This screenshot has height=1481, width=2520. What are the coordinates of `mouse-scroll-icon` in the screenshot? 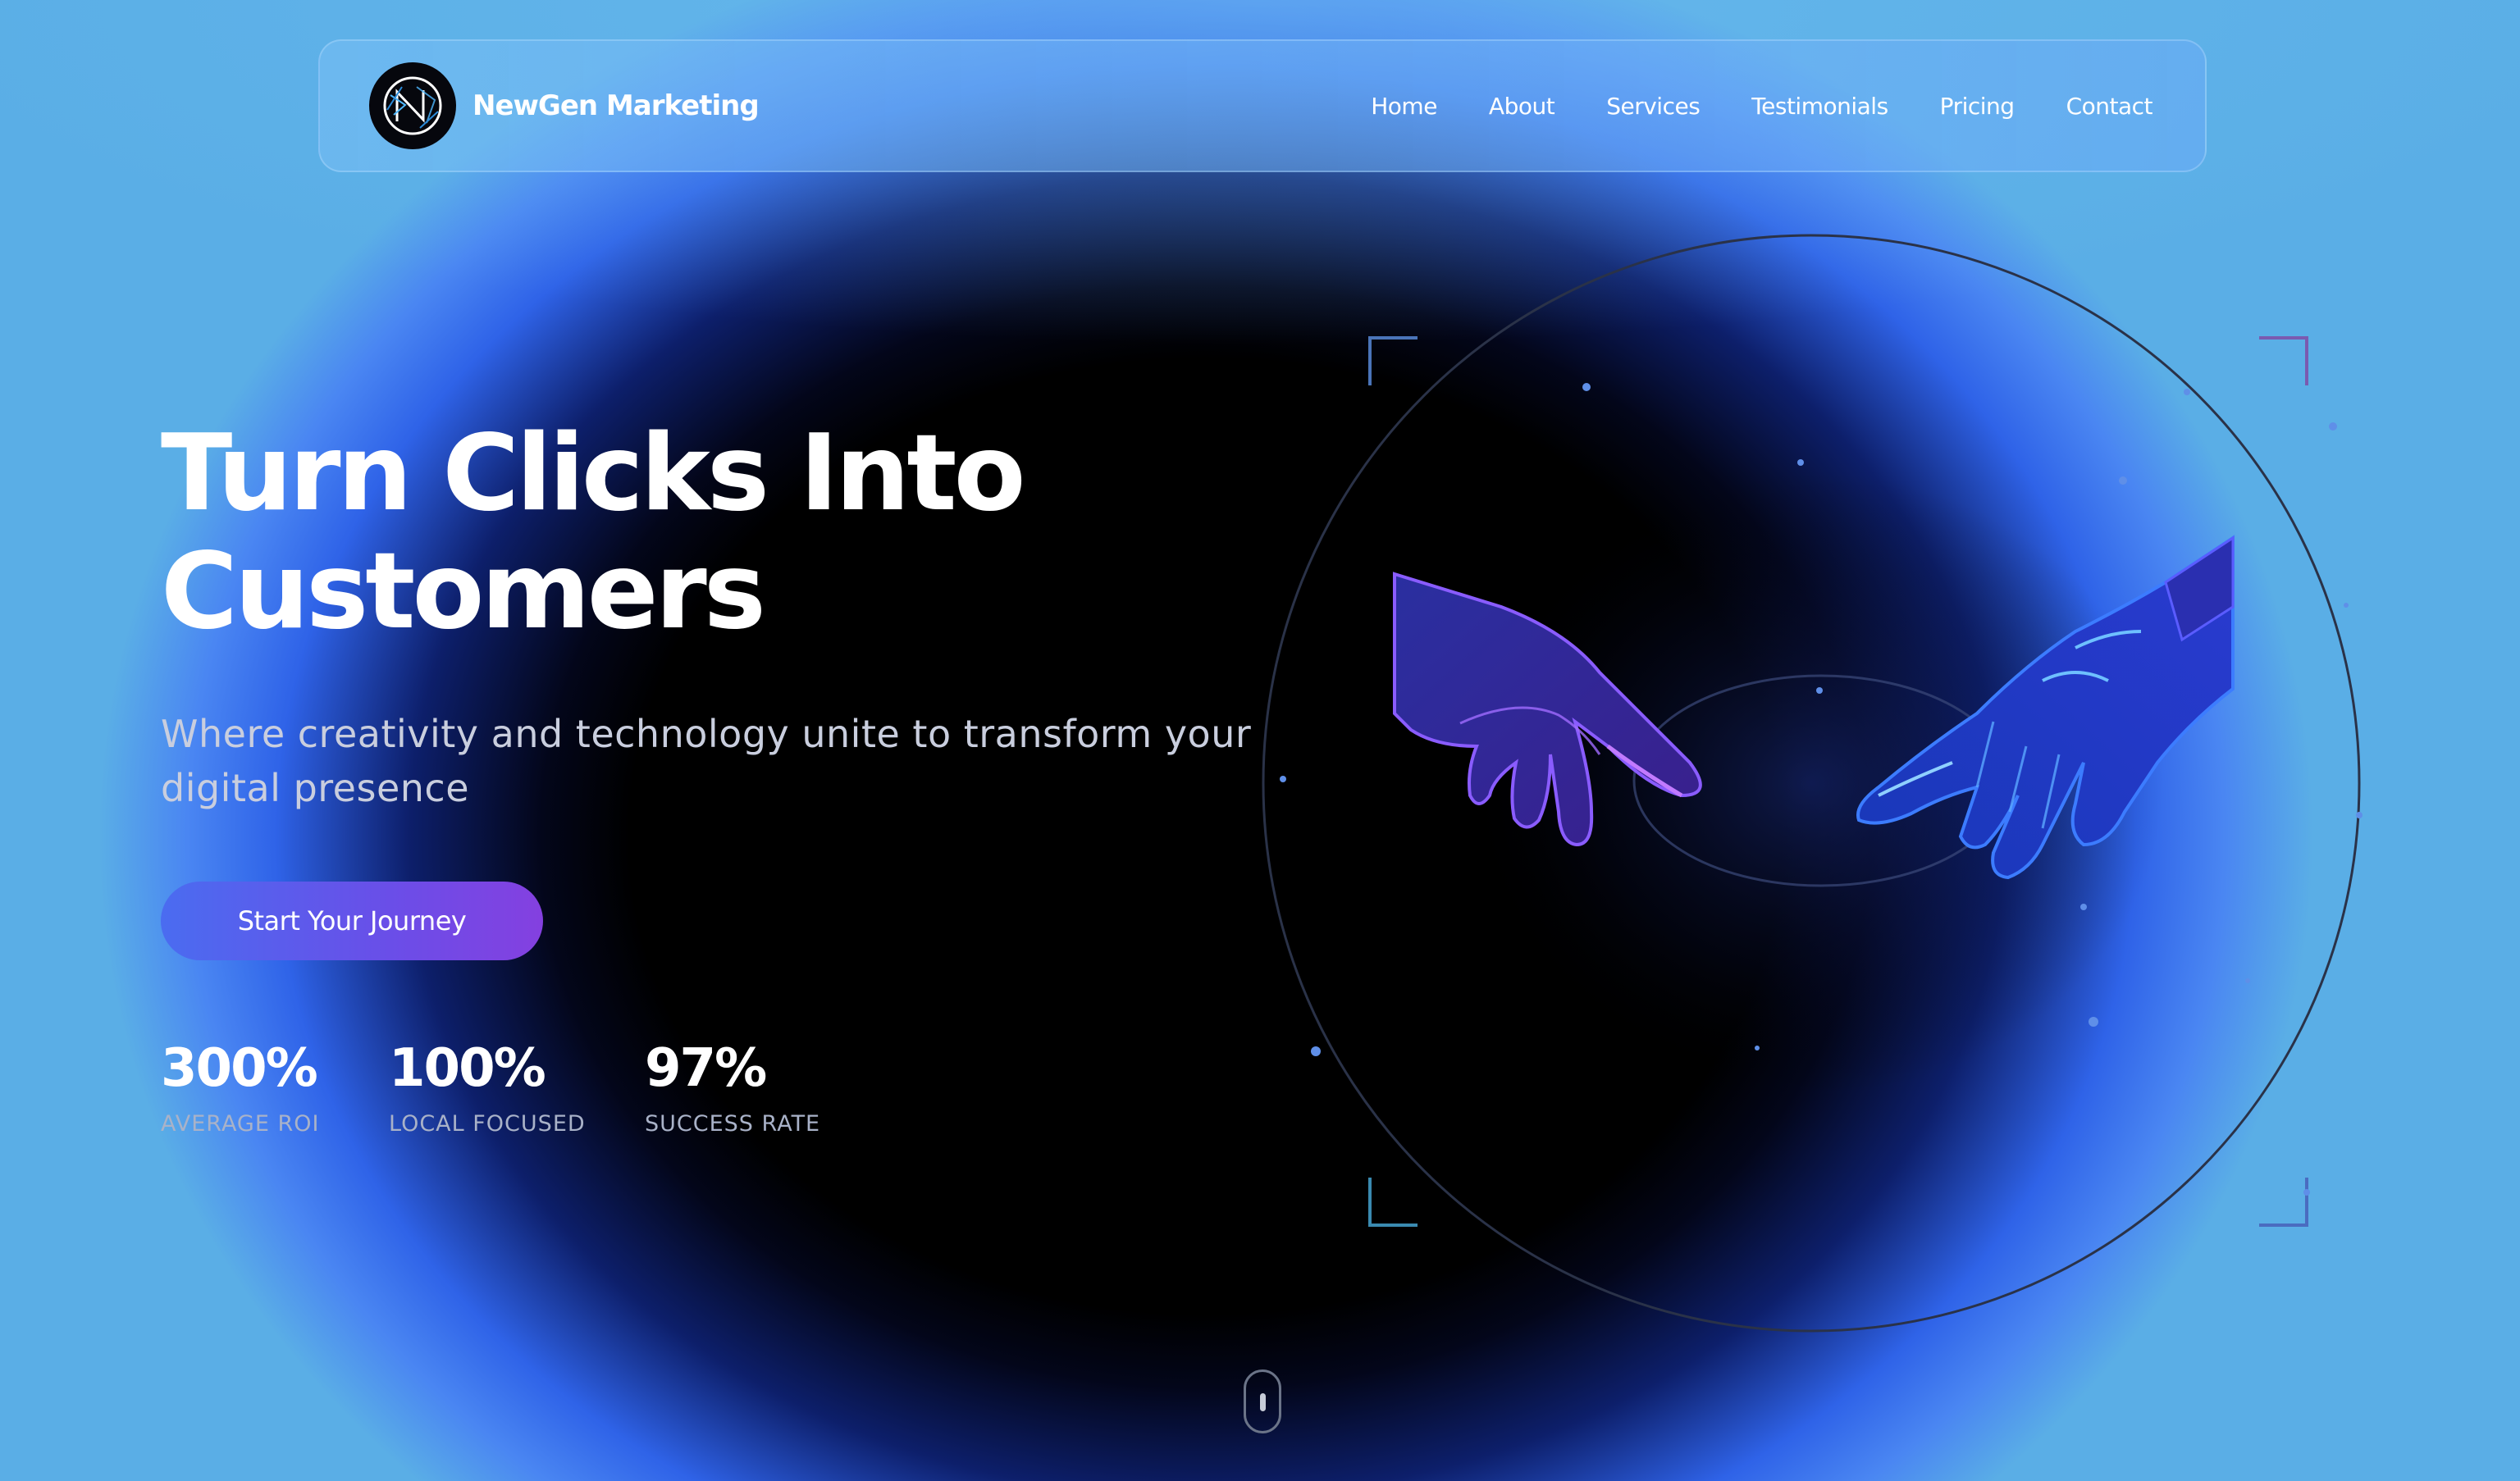 It's located at (1263, 1401).